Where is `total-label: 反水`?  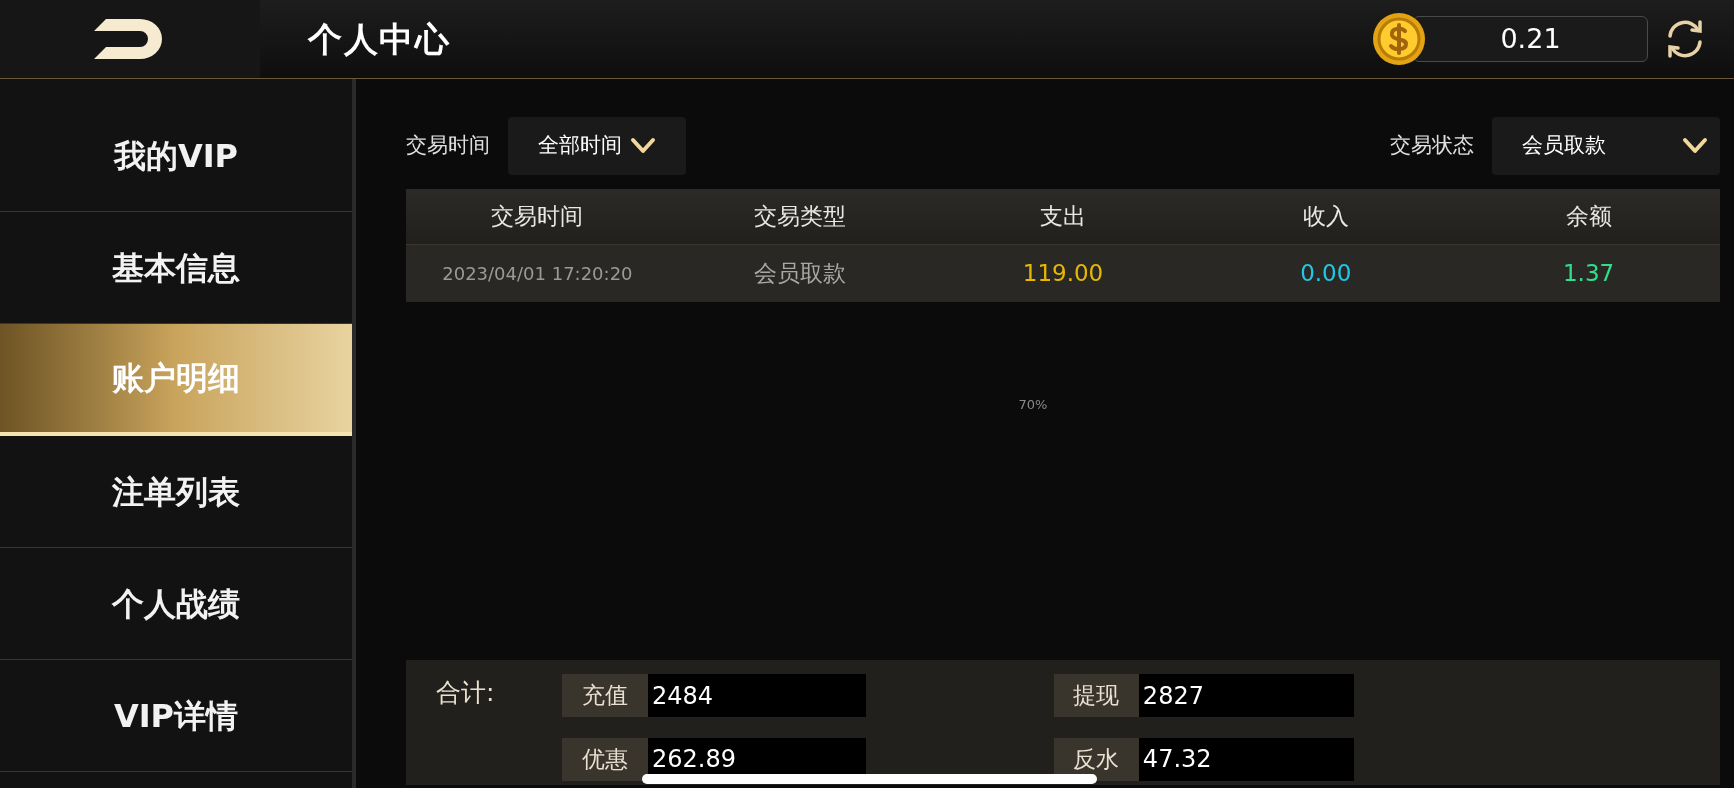 total-label: 反水 is located at coordinates (1096, 759).